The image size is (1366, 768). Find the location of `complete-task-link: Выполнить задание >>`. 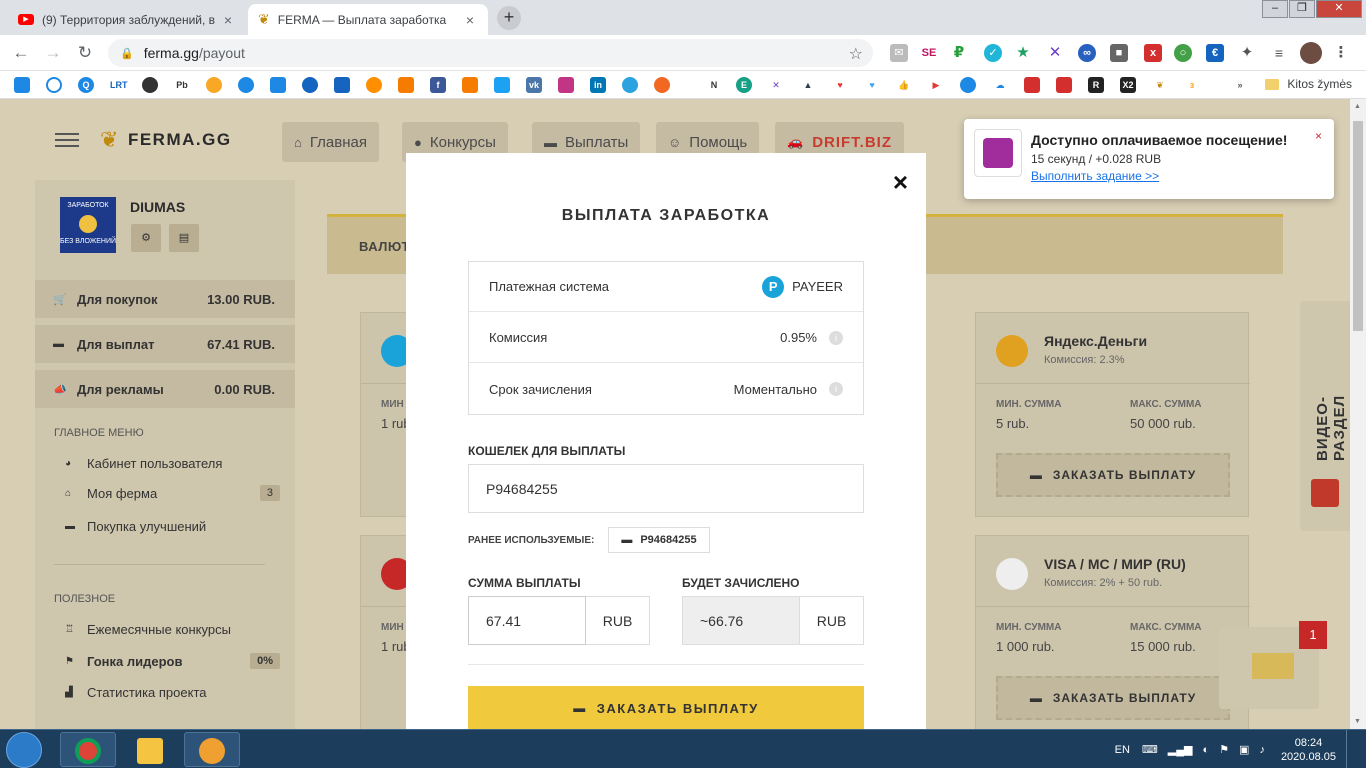

complete-task-link: Выполнить задание >> is located at coordinates (1095, 176).